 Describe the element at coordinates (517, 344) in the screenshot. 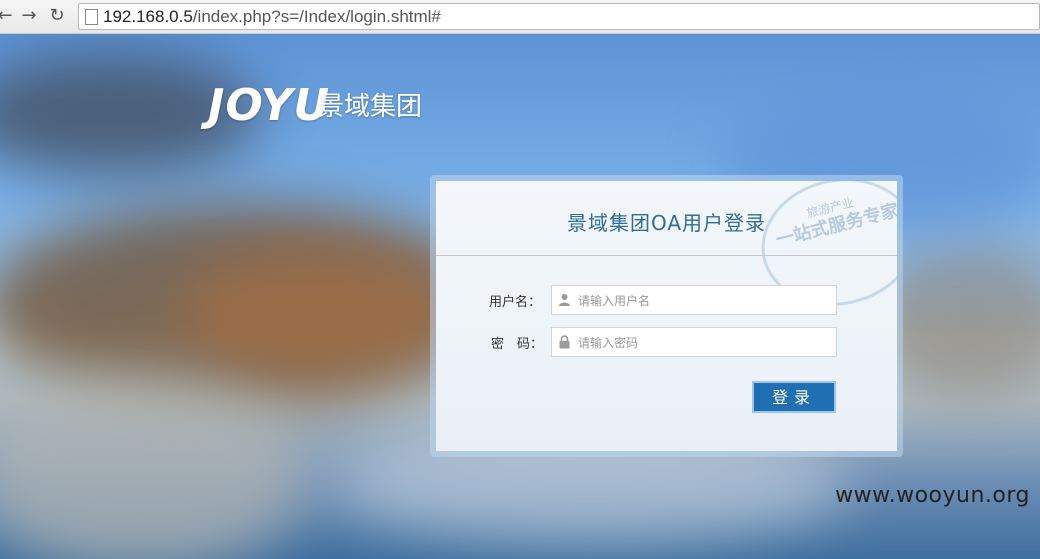

I see `password-label: 密 码：` at that location.